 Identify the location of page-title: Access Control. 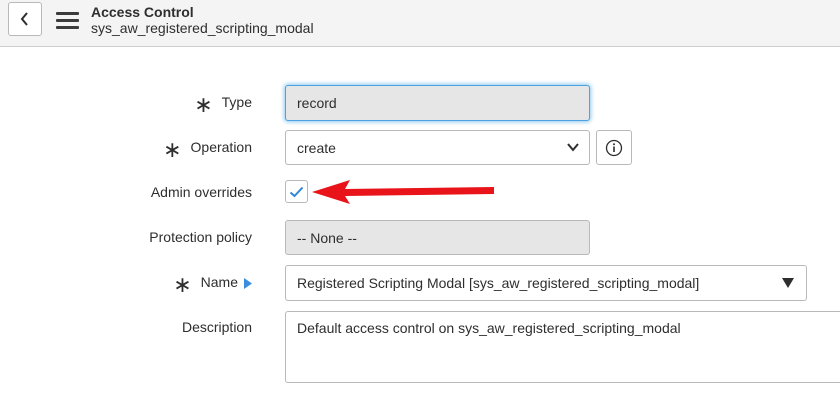
(142, 12).